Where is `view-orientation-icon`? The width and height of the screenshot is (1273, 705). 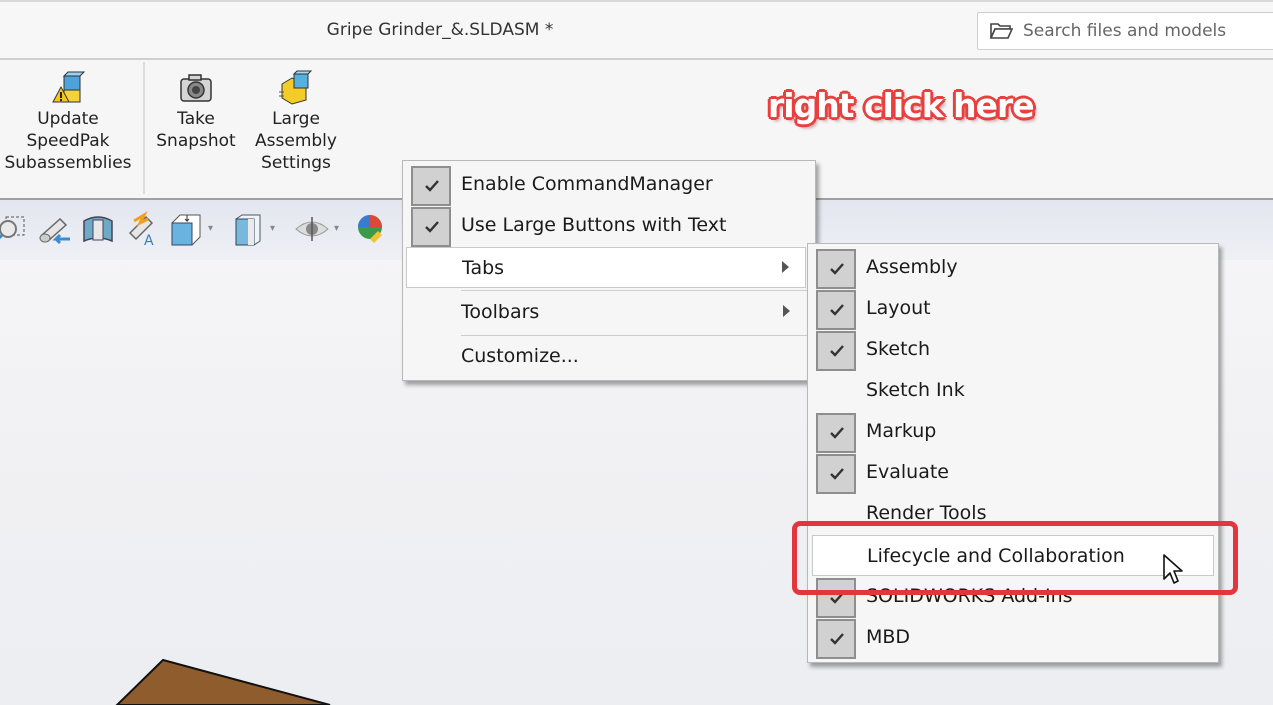 view-orientation-icon is located at coordinates (186, 229).